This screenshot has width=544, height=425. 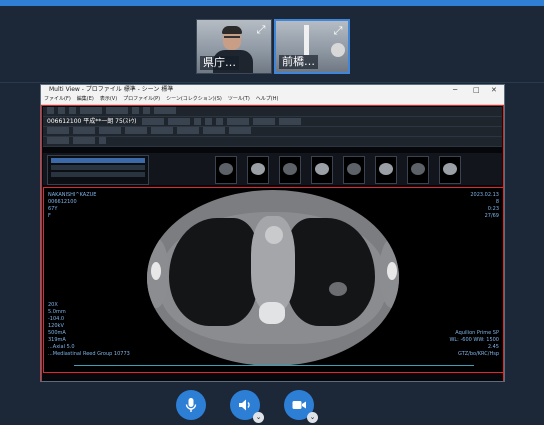 I want to click on study-list, so click(x=98, y=170).